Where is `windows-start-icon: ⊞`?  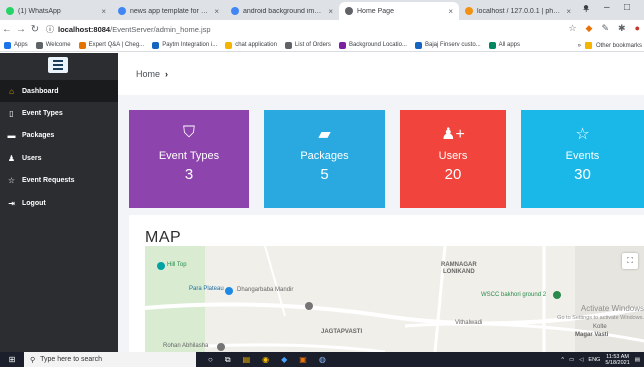 windows-start-icon: ⊞ is located at coordinates (12, 359).